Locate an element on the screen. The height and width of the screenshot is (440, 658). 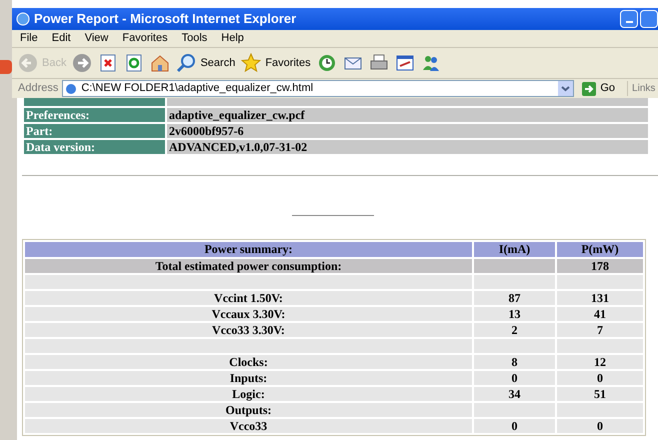
favorites-button: Favorites is located at coordinates (276, 63).